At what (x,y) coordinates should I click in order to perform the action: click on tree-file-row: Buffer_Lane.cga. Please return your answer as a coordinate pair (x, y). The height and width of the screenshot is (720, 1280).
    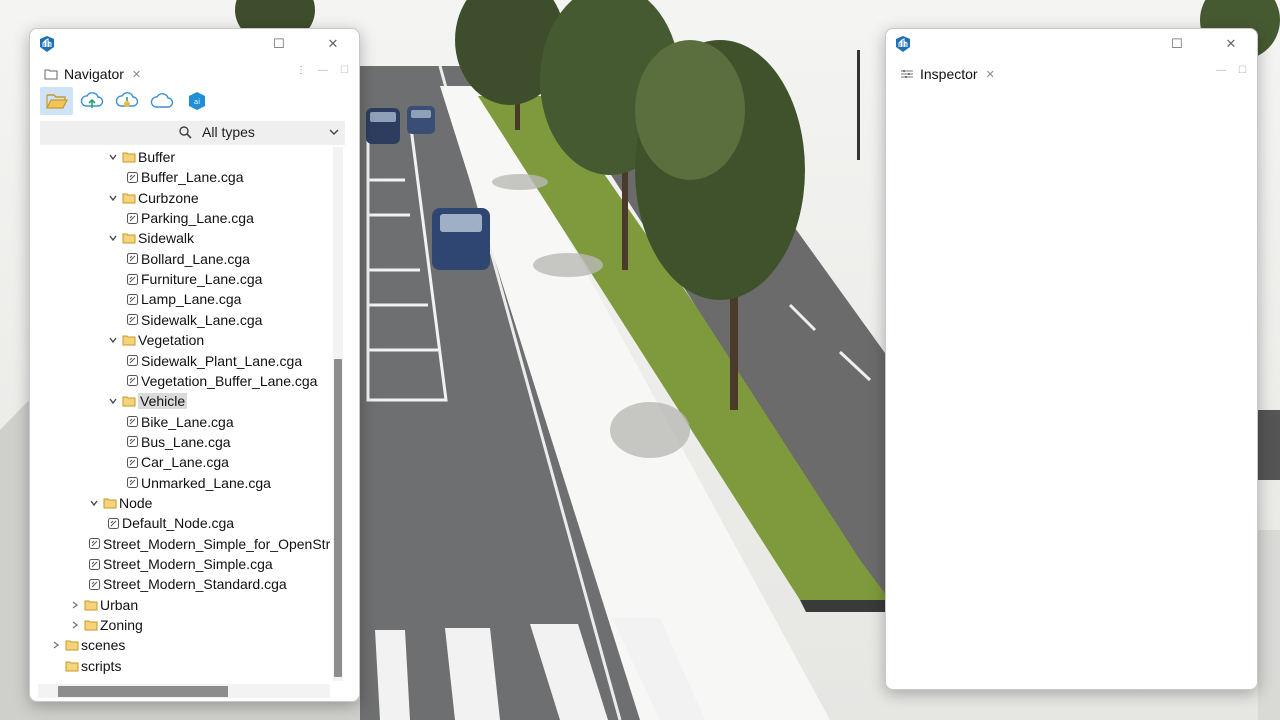
    Looking at the image, I should click on (184, 177).